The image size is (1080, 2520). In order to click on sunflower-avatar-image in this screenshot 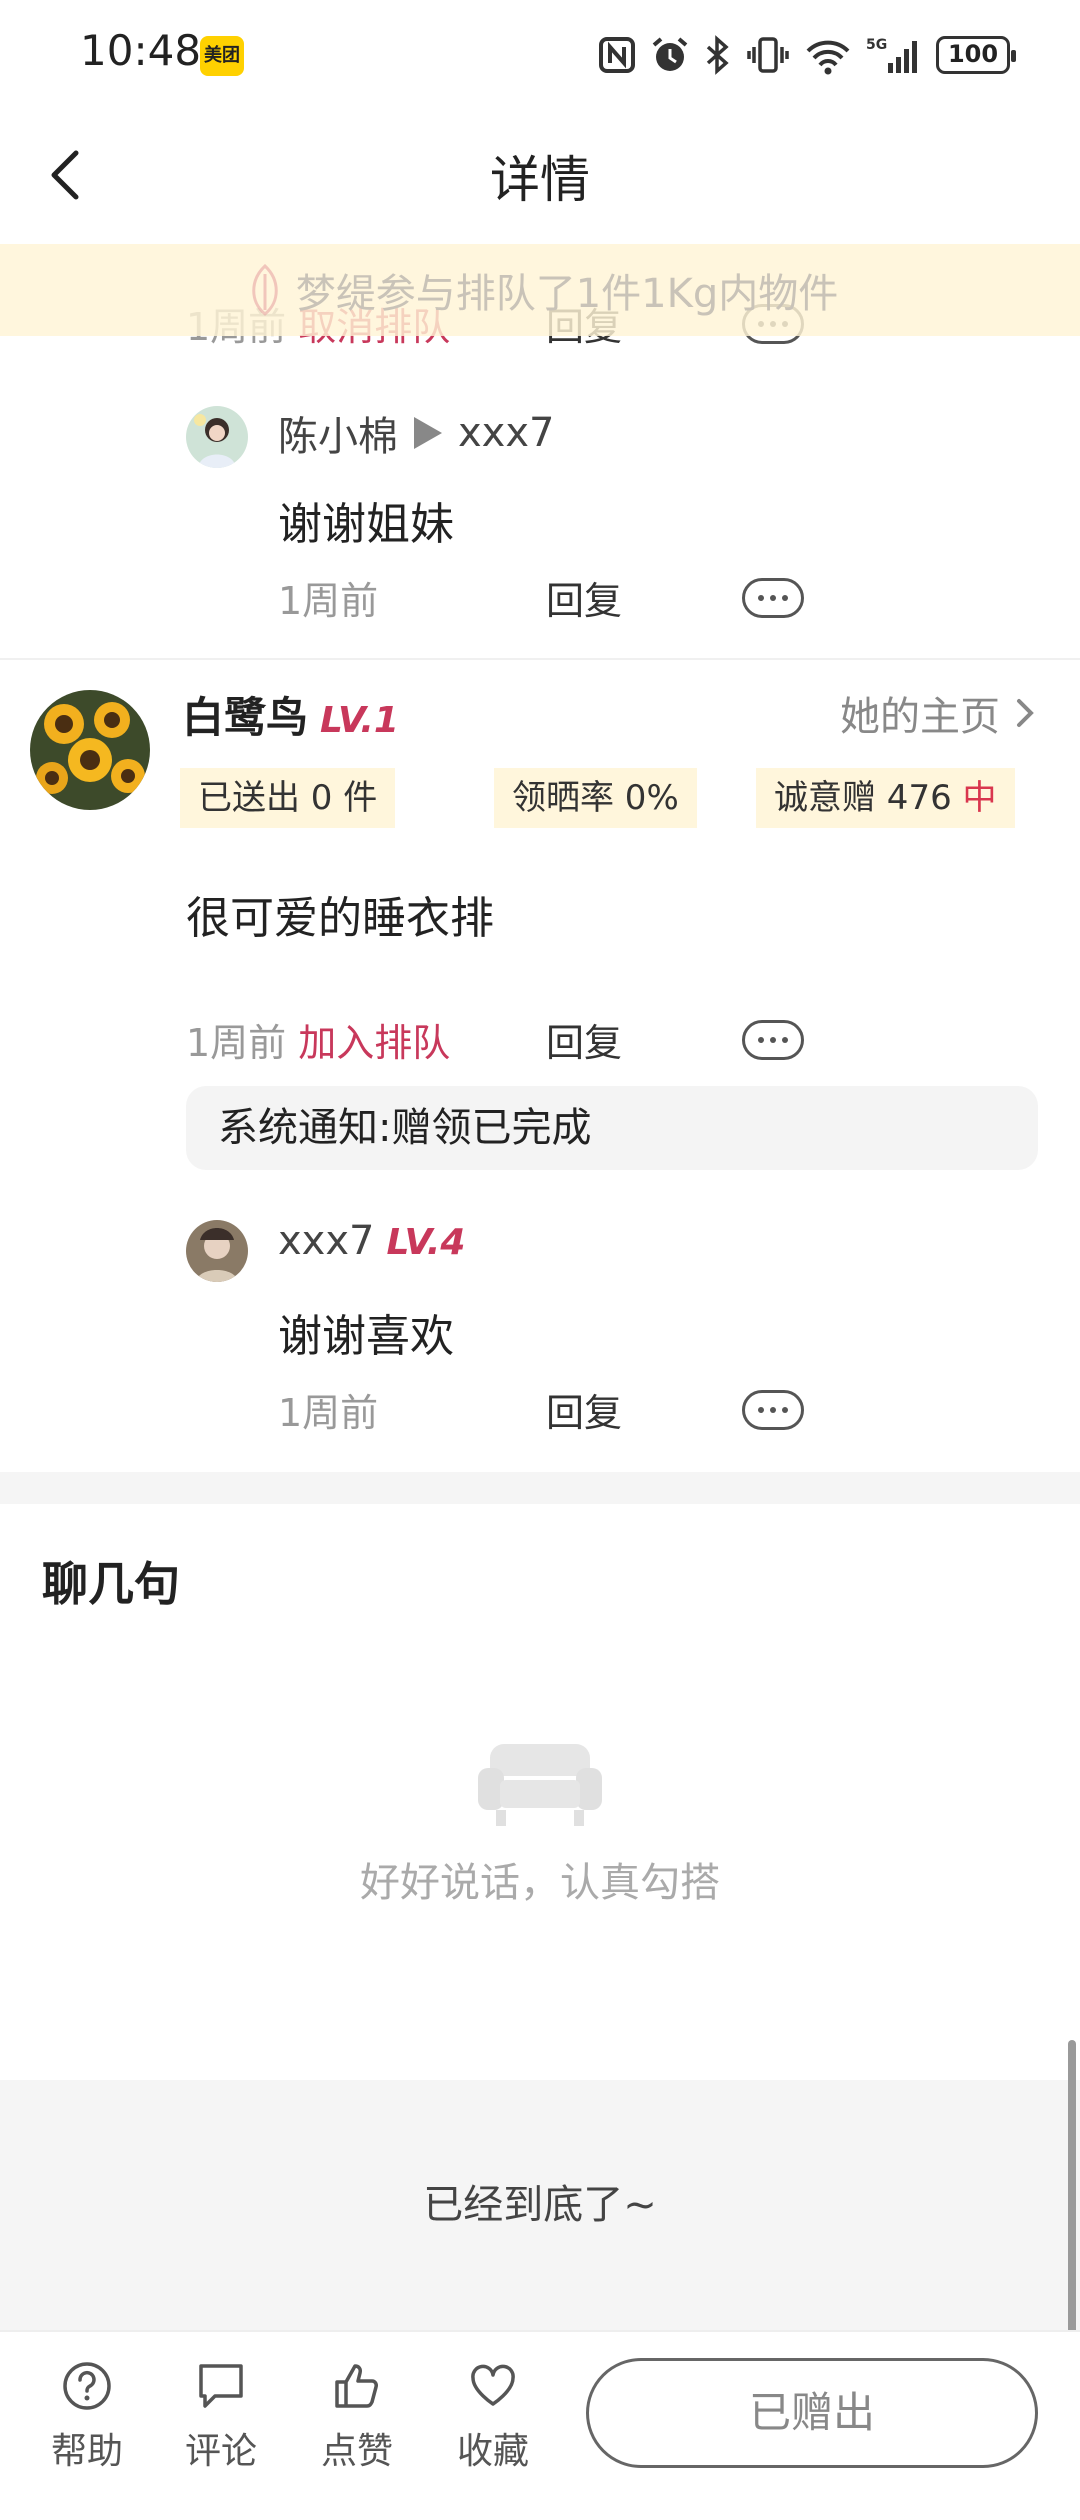, I will do `click(90, 750)`.